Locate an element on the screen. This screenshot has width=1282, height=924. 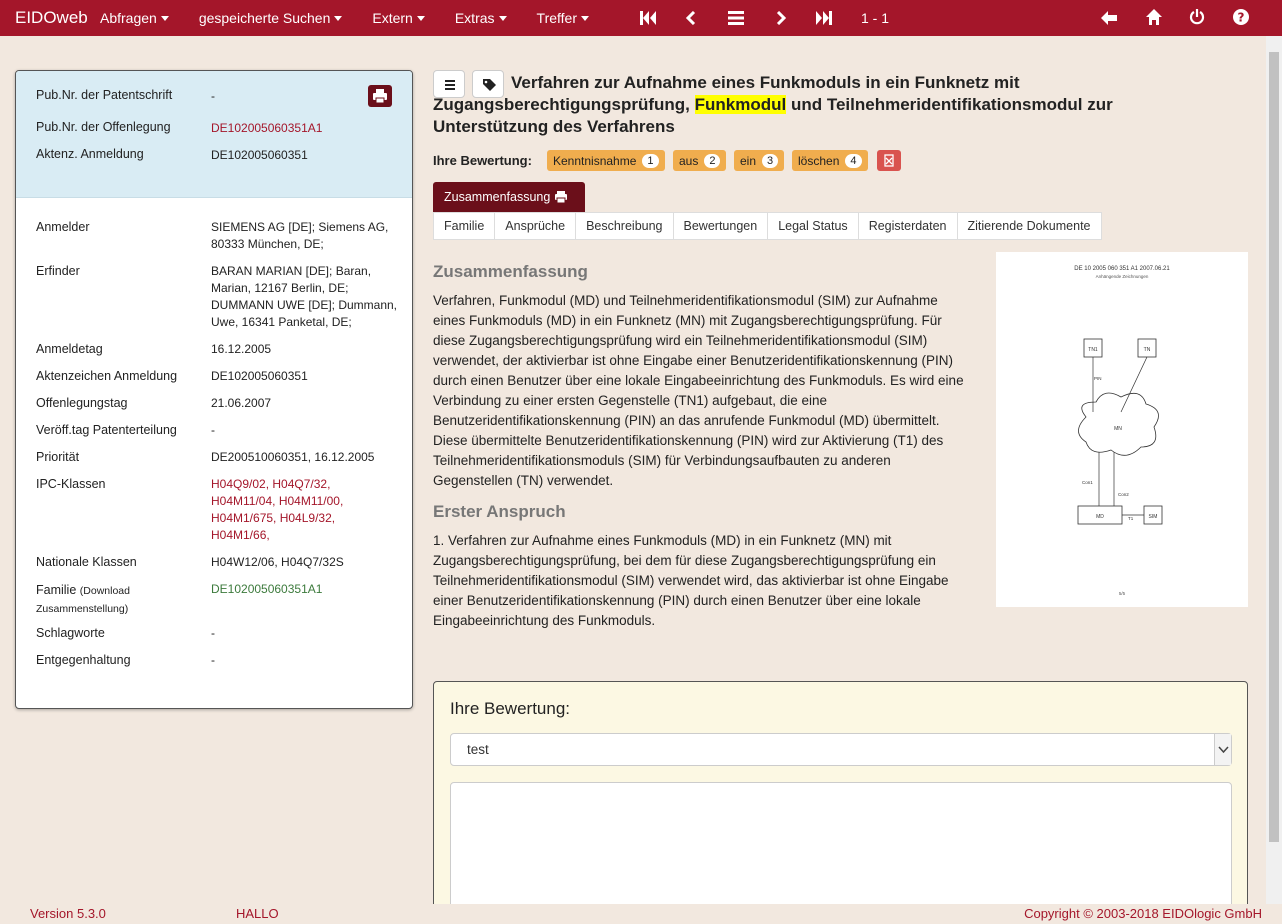
print-button is located at coordinates (380, 96).